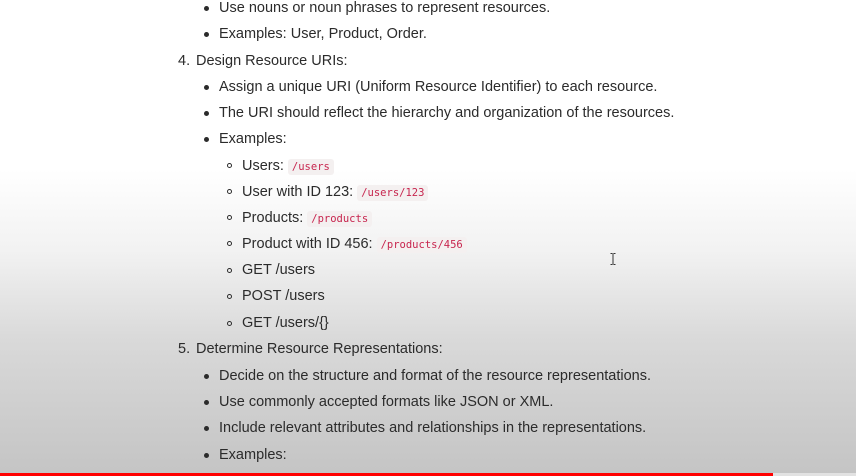 This screenshot has width=856, height=476. I want to click on inline-code: /users/123, so click(393, 193).